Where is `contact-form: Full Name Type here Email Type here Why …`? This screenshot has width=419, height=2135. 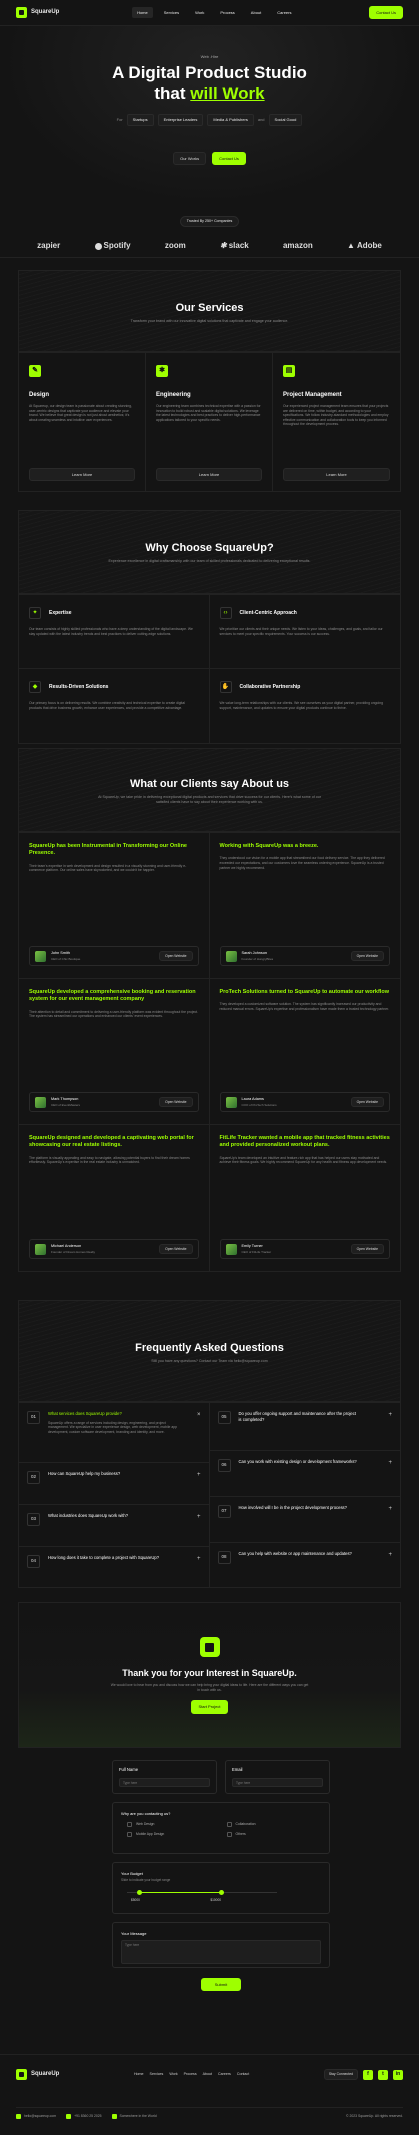 contact-form: Full Name Type here Email Type here Why … is located at coordinates (221, 1894).